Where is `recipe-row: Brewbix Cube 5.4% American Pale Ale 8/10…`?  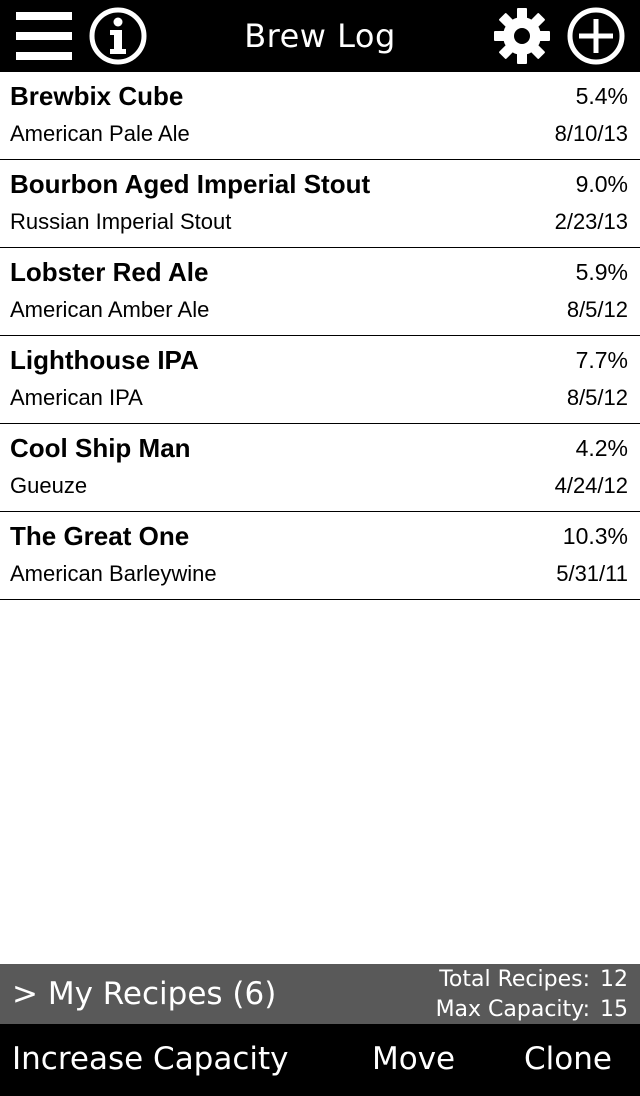
recipe-row: Brewbix Cube 5.4% American Pale Ale 8/10… is located at coordinates (320, 116).